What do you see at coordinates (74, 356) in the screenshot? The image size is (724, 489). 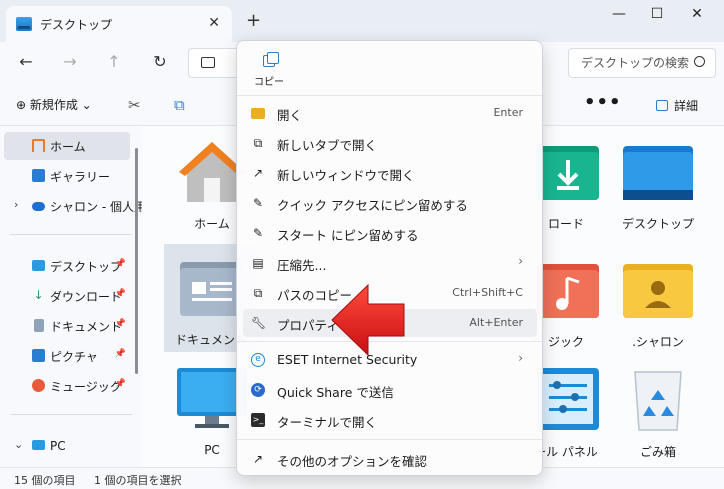 I see `sidebar-item-label: ピクチャ` at bounding box center [74, 356].